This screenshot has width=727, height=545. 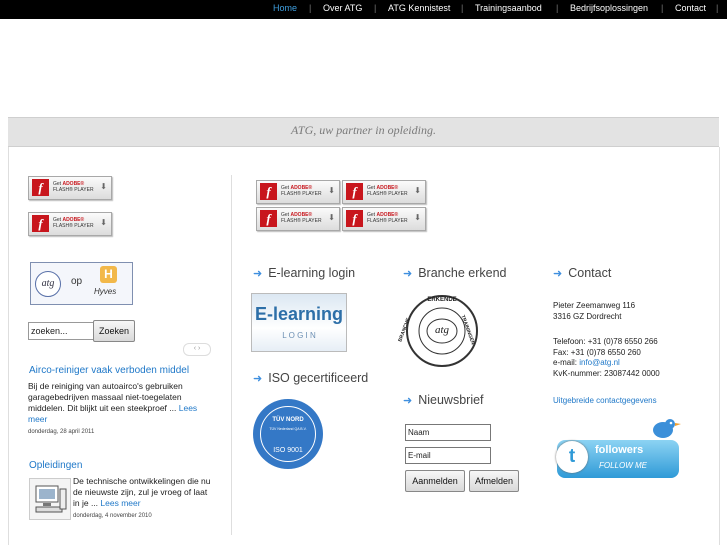 What do you see at coordinates (288, 450) in the screenshot?
I see `iso-9001-text: ISO 9001` at bounding box center [288, 450].